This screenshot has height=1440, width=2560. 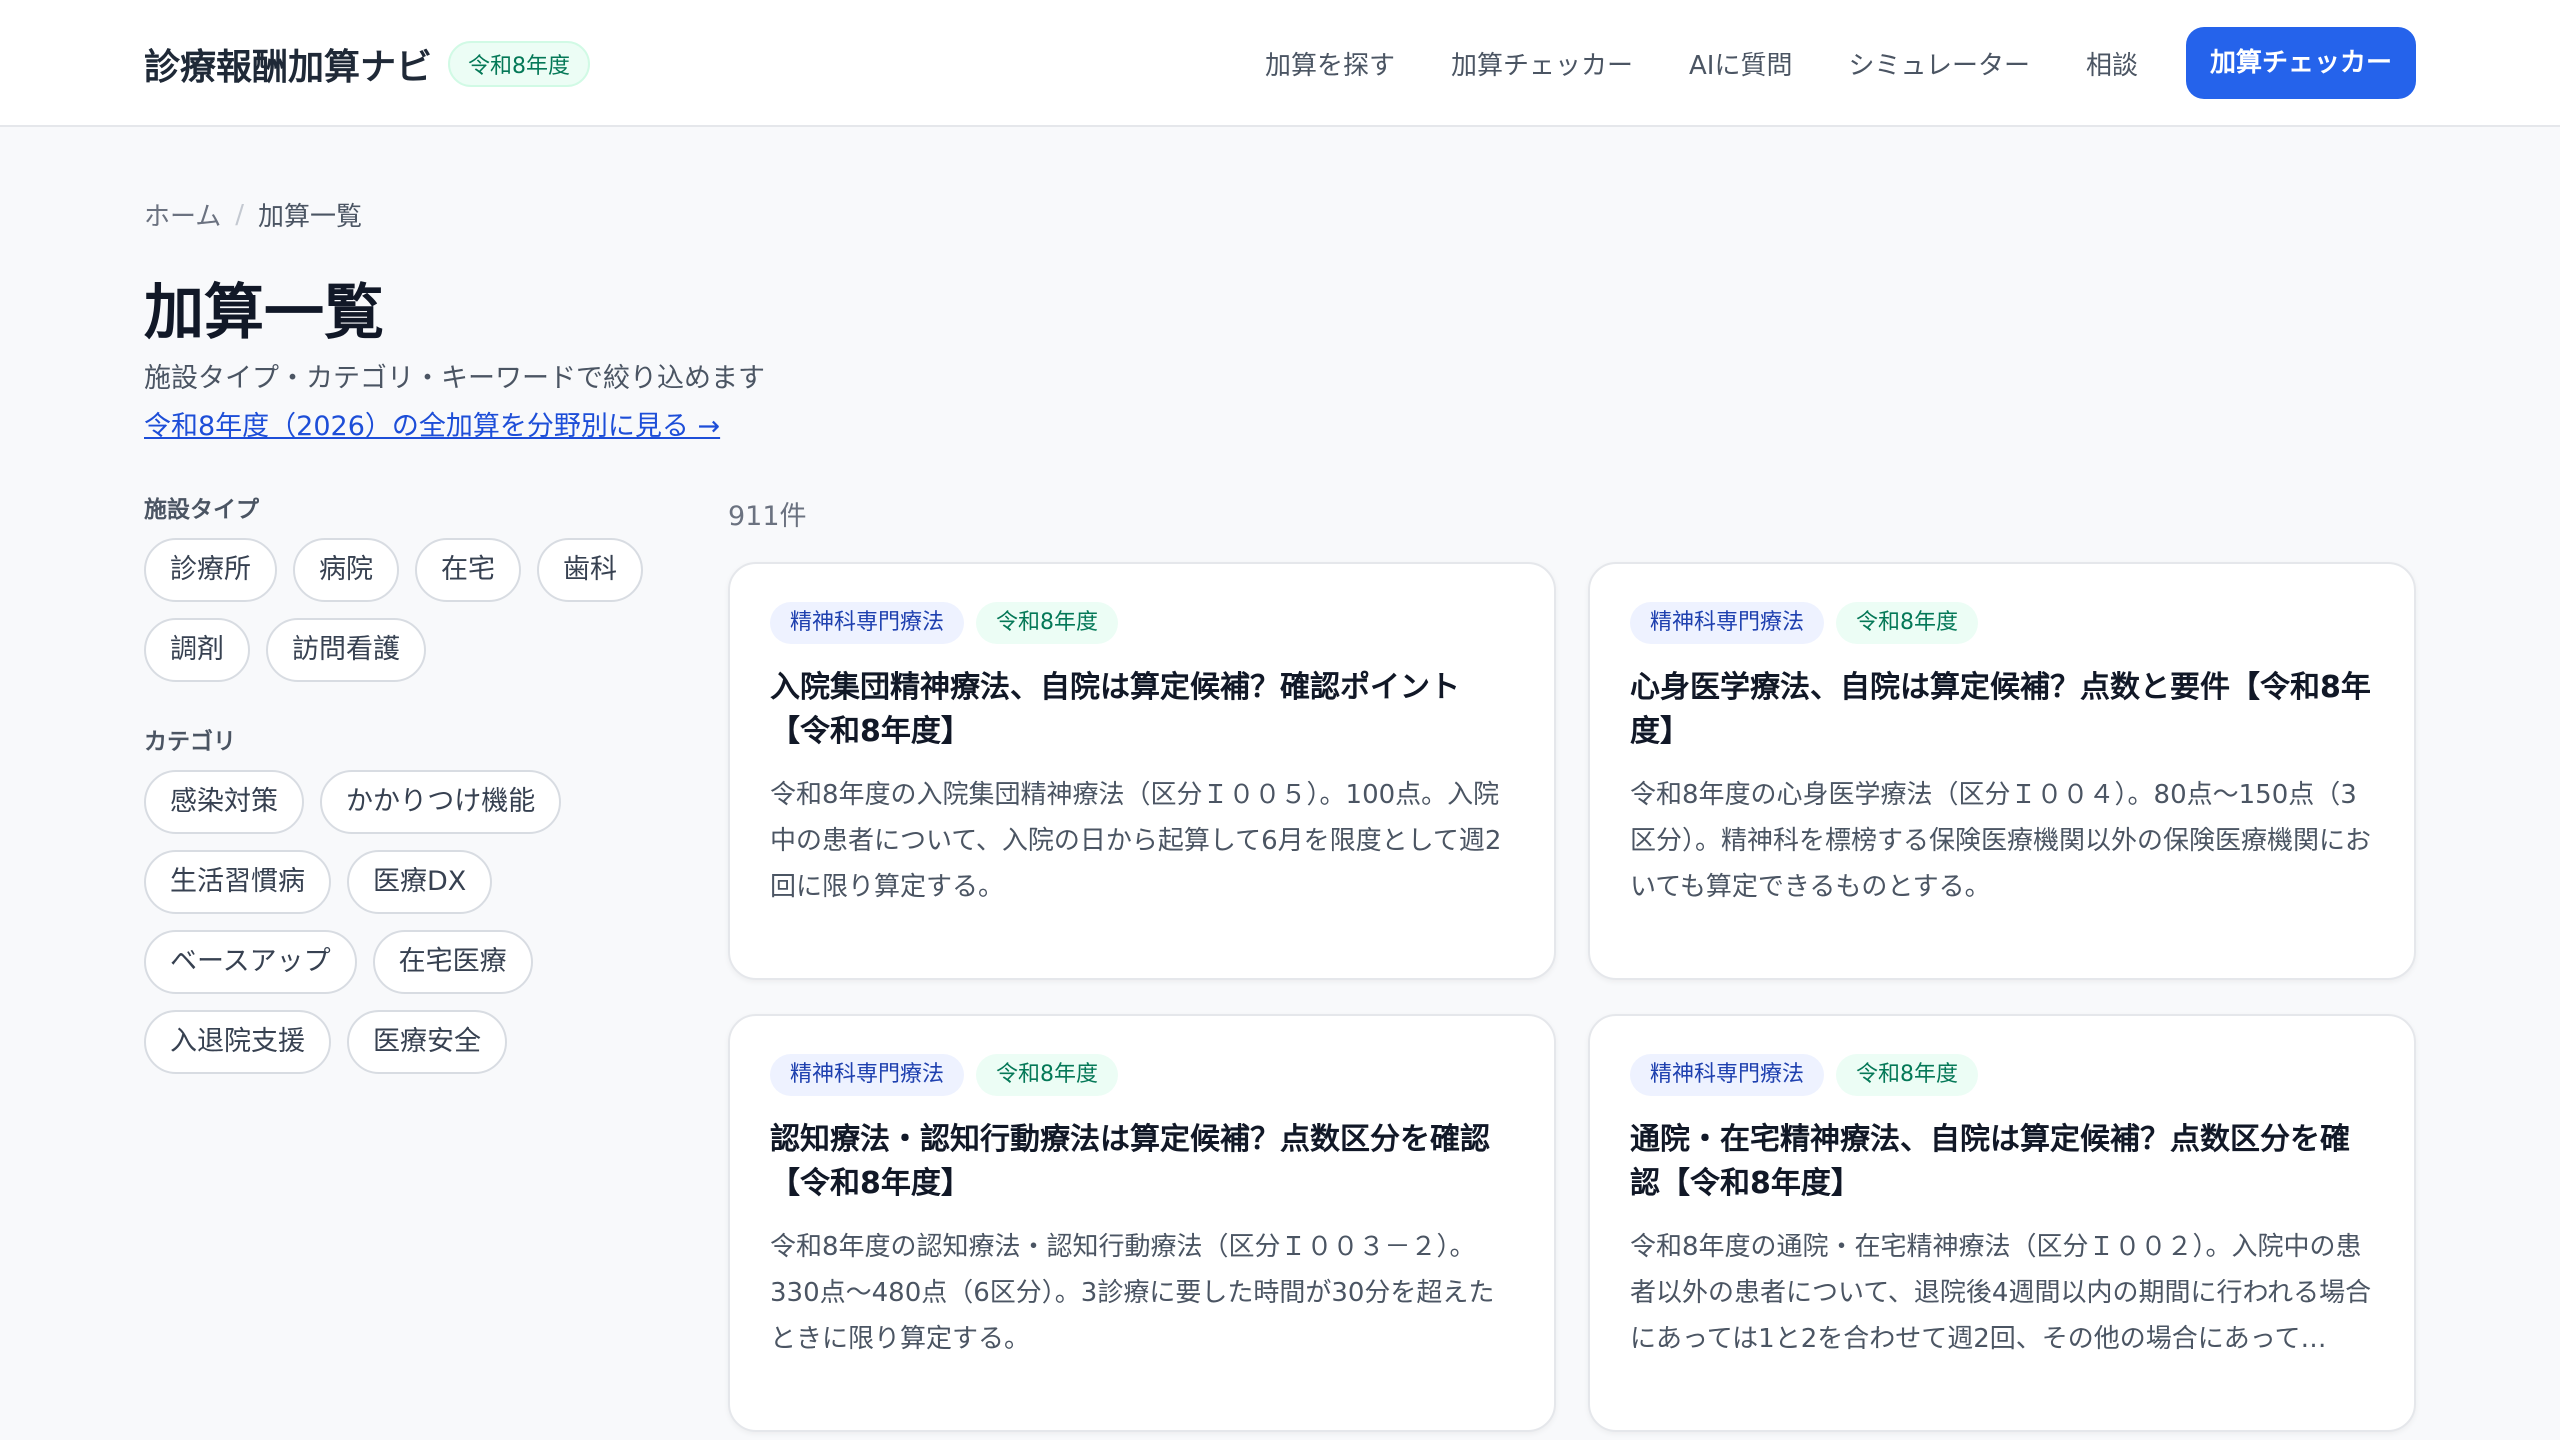 What do you see at coordinates (346, 650) in the screenshot?
I see `facility-chip-home-nursing: 訪問看護` at bounding box center [346, 650].